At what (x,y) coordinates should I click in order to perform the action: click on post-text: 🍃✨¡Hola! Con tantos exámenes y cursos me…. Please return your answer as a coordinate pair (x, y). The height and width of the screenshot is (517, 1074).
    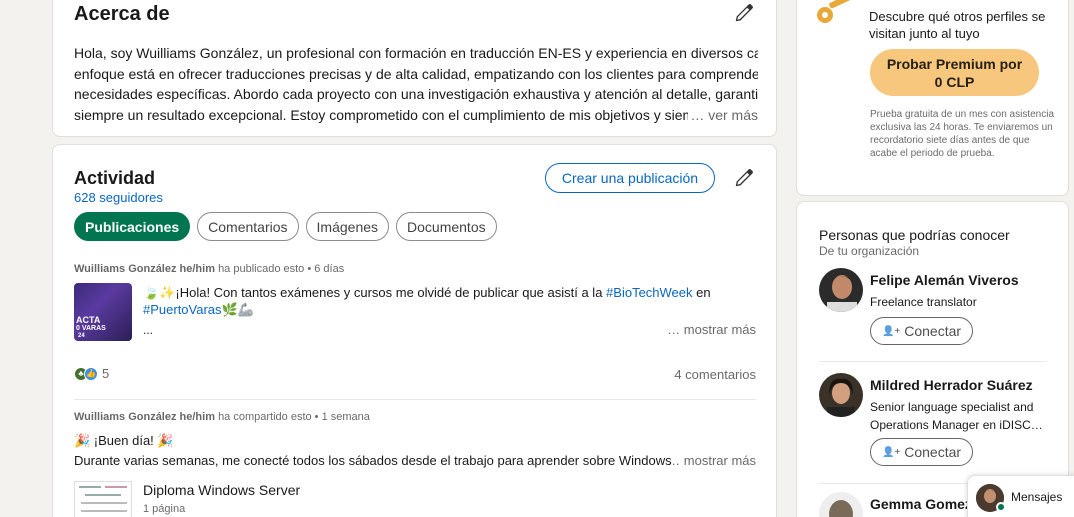
    Looking at the image, I should click on (449, 301).